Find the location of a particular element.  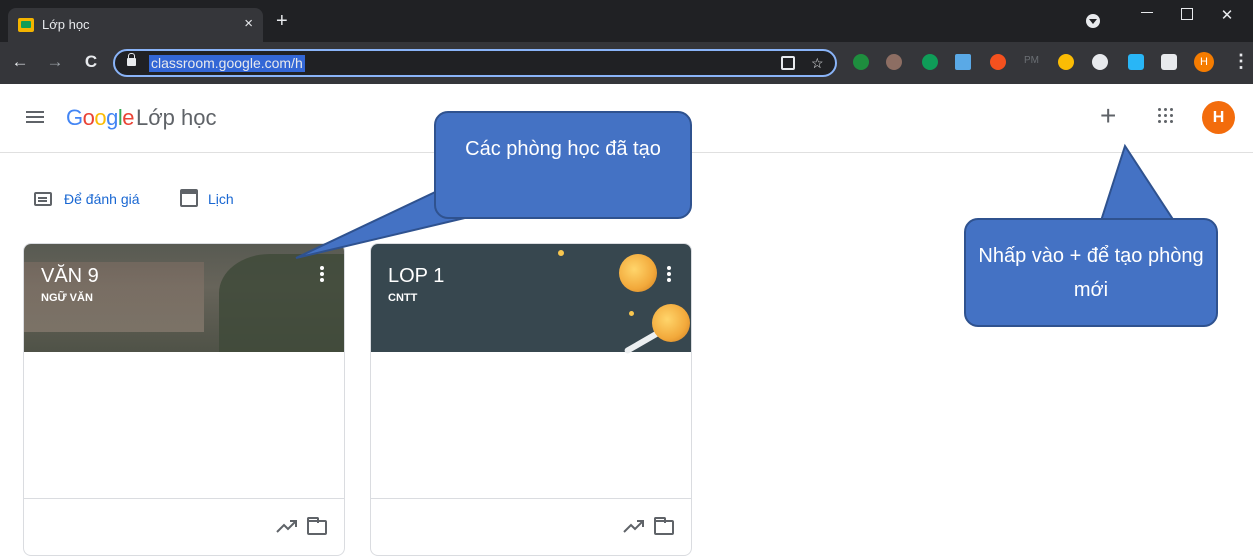

callout-created-classes: Các phòng học đã tạo is located at coordinates (563, 165).